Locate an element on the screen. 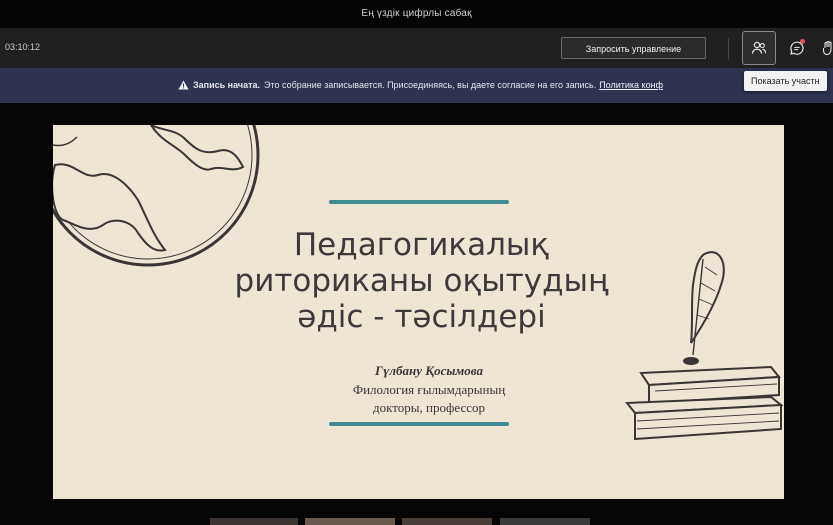 Image resolution: width=833 pixels, height=525 pixels. meeting-timer: 03:10:12 is located at coordinates (23, 47).